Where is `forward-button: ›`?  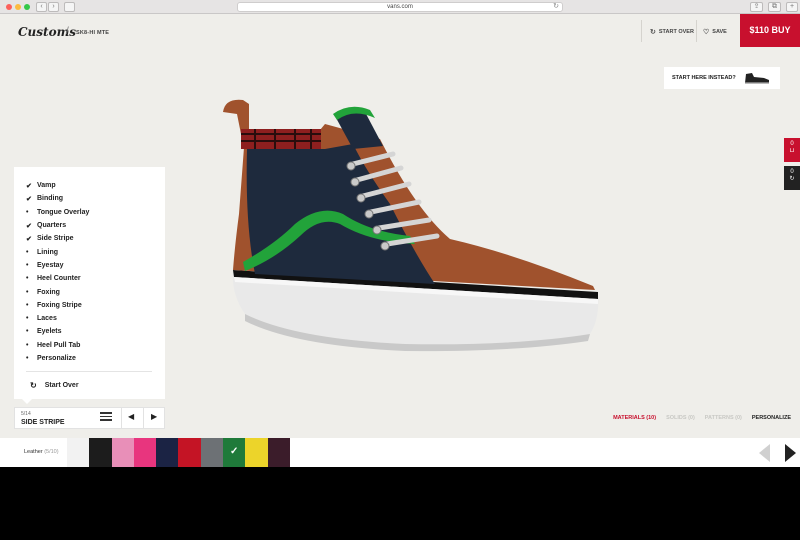 forward-button: › is located at coordinates (53, 7).